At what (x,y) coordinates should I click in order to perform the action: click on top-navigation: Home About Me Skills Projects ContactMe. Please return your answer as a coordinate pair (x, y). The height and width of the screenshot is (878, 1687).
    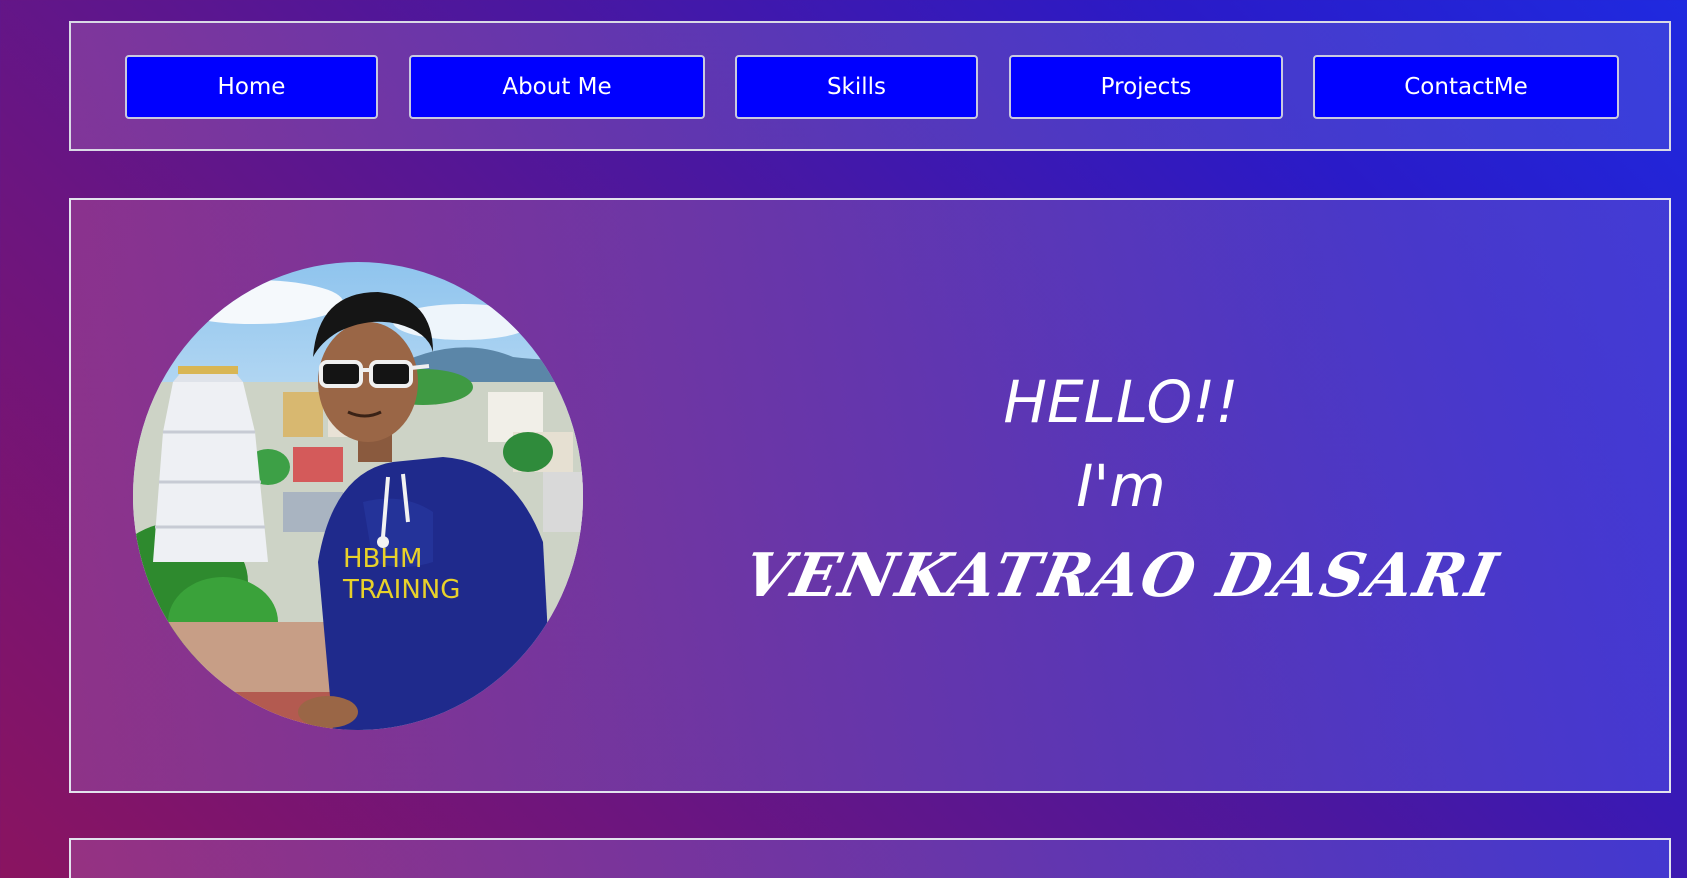
    Looking at the image, I should click on (870, 86).